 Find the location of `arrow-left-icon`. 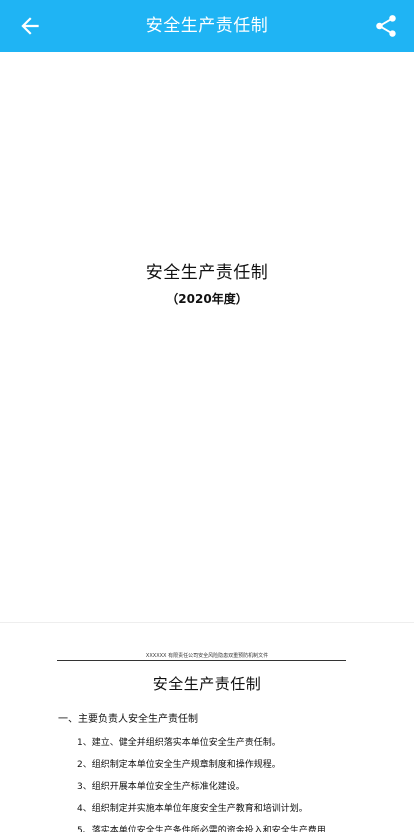

arrow-left-icon is located at coordinates (30, 26).